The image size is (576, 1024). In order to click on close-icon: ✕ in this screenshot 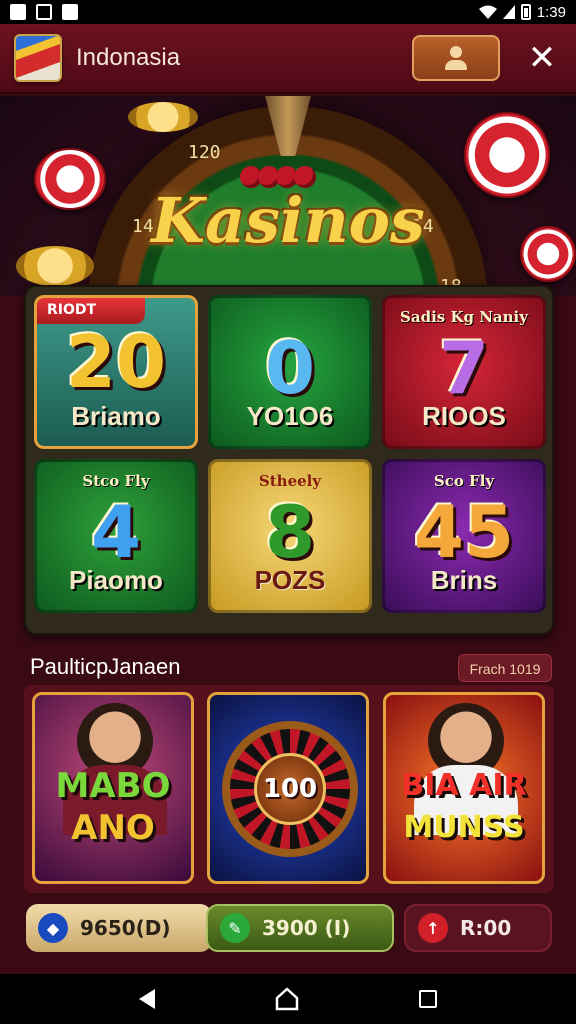, I will do `click(542, 58)`.